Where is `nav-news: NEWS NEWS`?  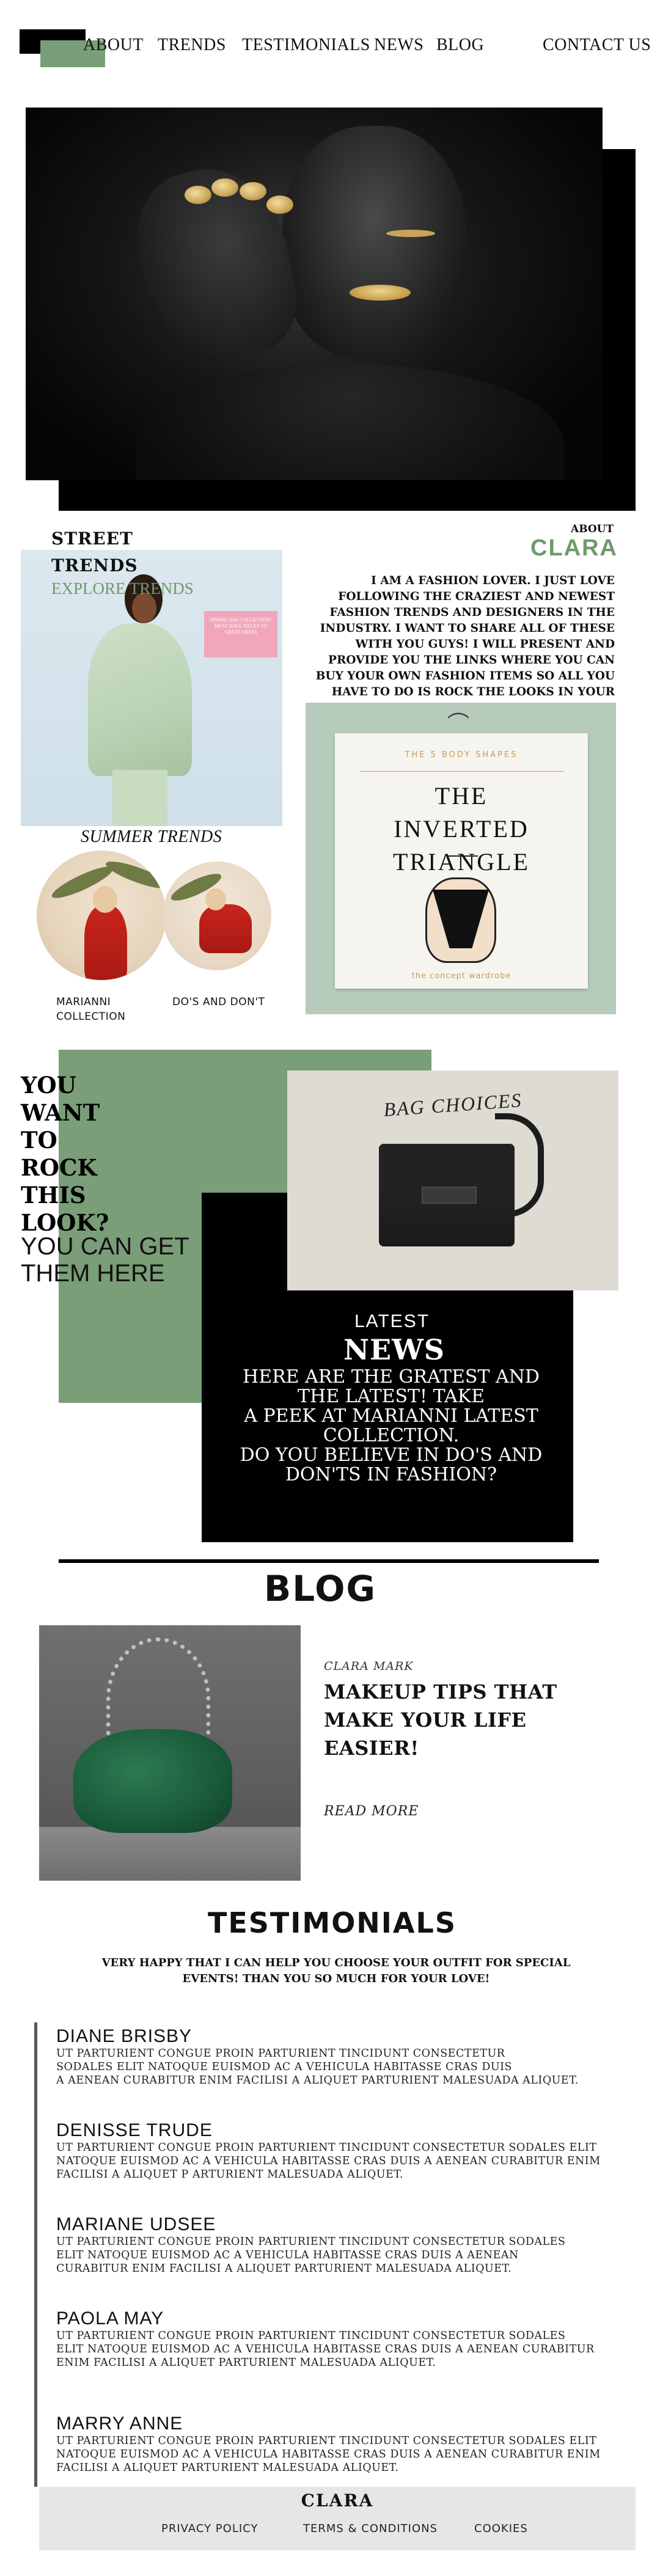 nav-news: NEWS NEWS is located at coordinates (400, 50).